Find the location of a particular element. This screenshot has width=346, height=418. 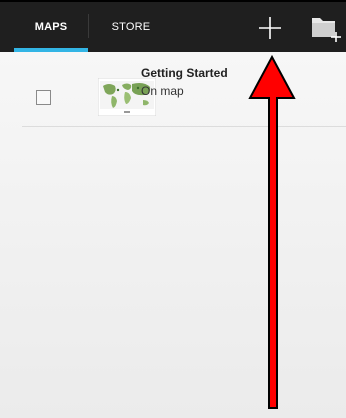

tab-maps-label: MAPS is located at coordinates (51, 27).